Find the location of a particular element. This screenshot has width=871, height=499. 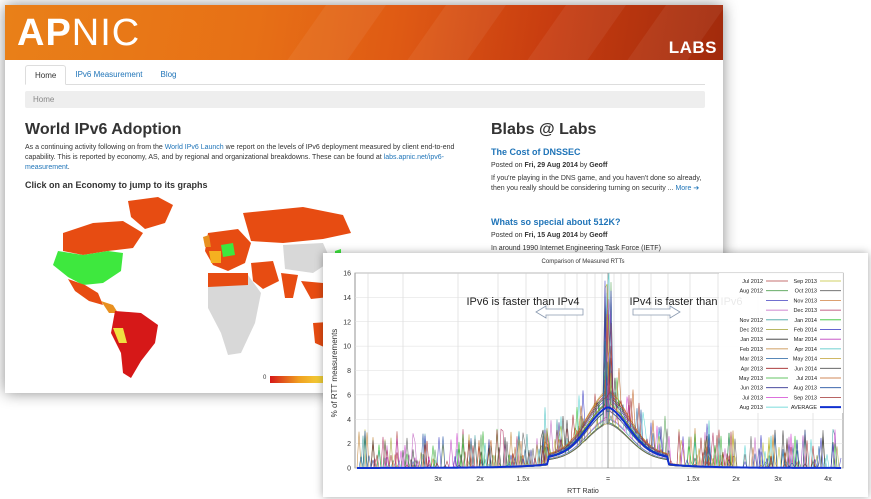

post-meta-dnssec: Posted on Fri, 29 Aug 2014 by Geoff is located at coordinates (549, 165).